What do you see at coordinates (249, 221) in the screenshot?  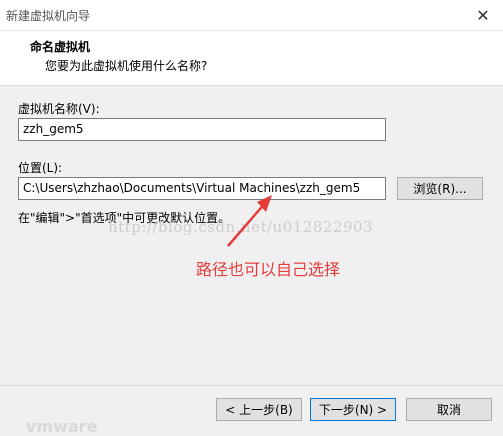 I see `arrow-icon` at bounding box center [249, 221].